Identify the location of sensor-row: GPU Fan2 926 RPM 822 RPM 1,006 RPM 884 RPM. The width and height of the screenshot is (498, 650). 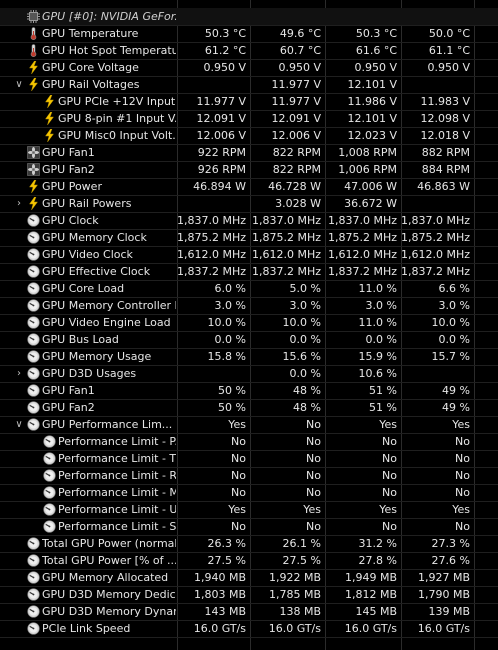
(249, 169).